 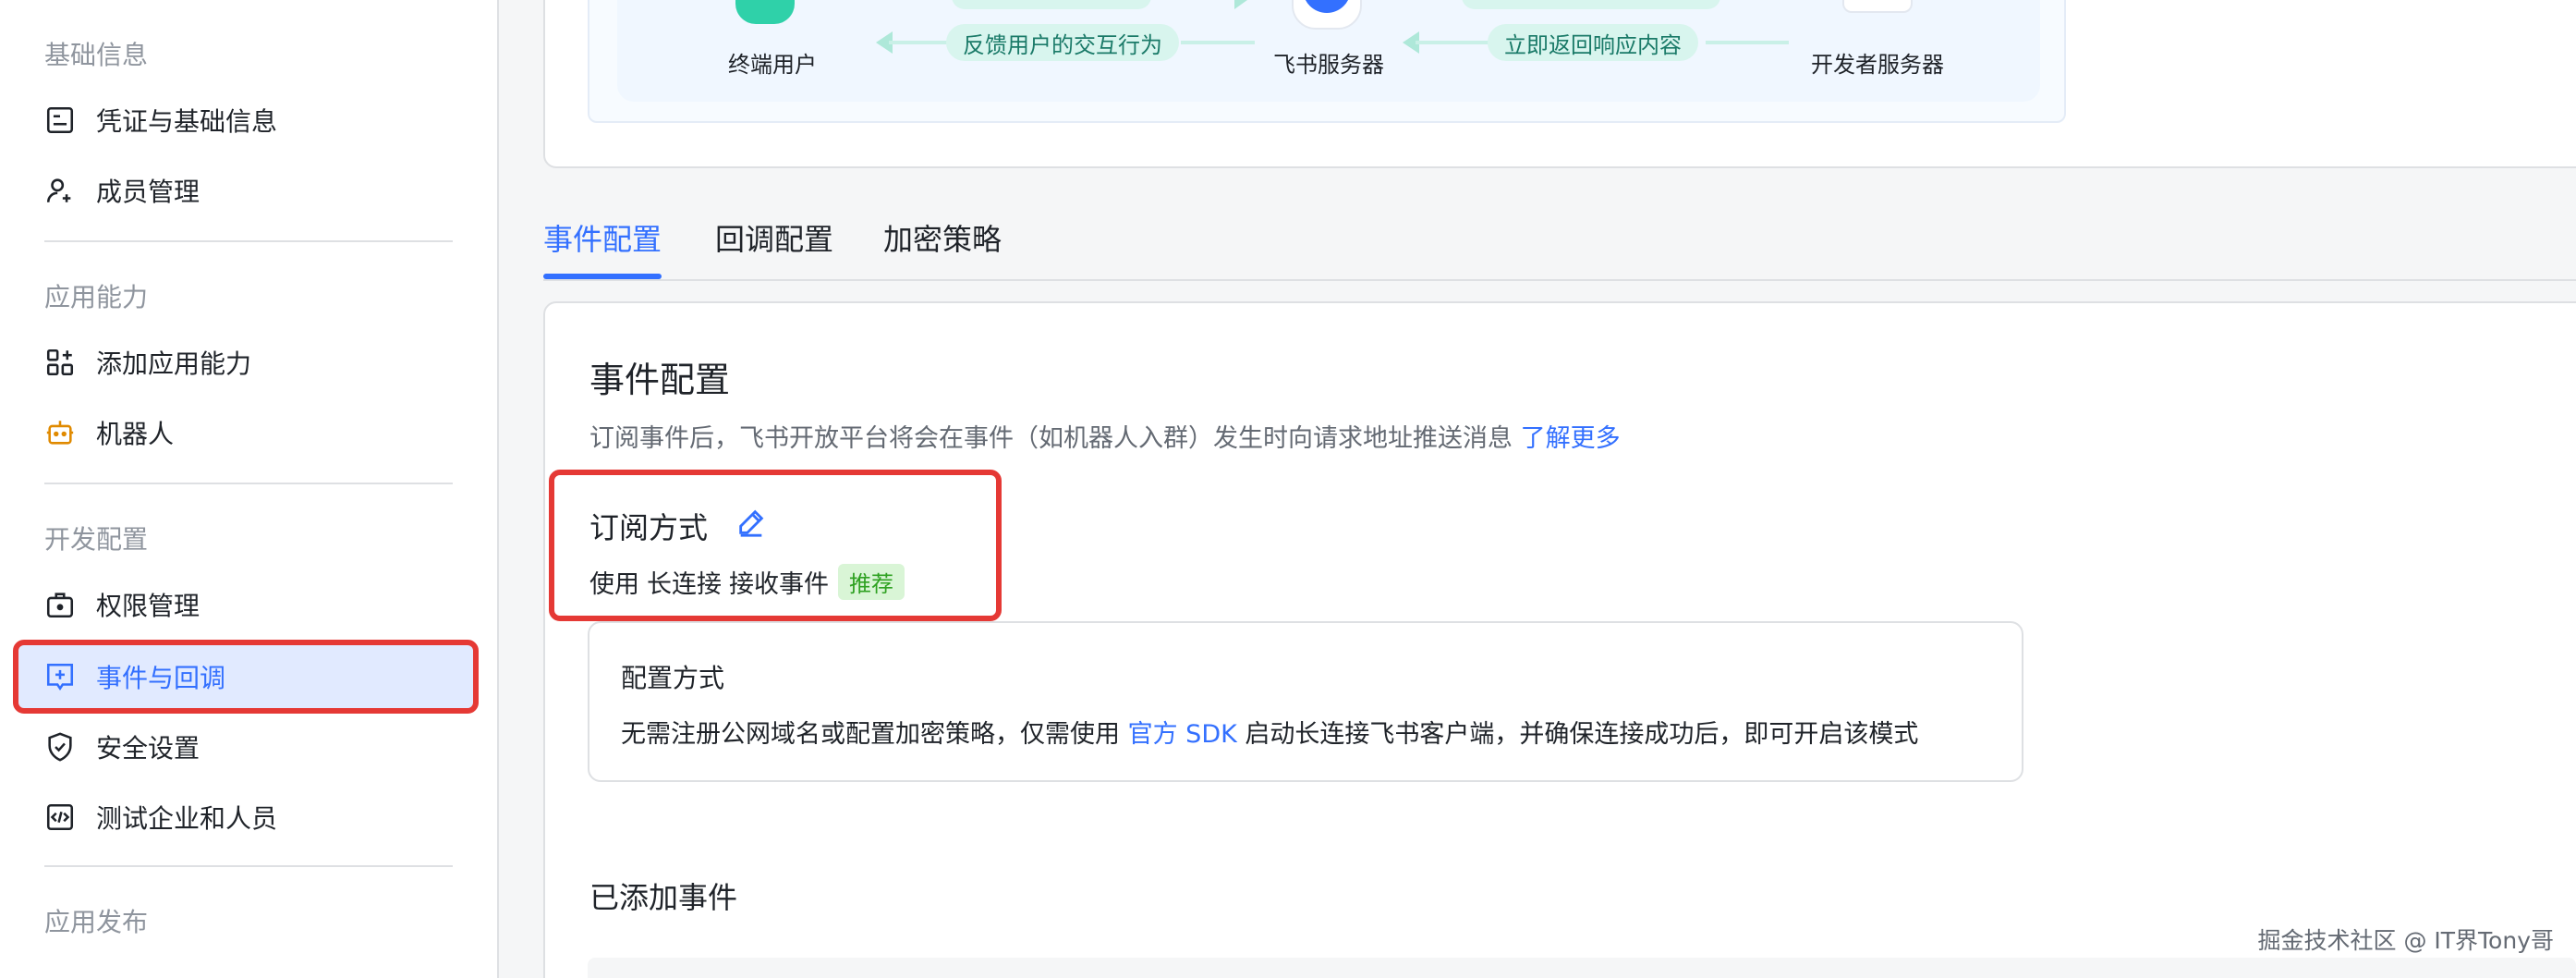 I want to click on permission-icon, so click(x=60, y=604).